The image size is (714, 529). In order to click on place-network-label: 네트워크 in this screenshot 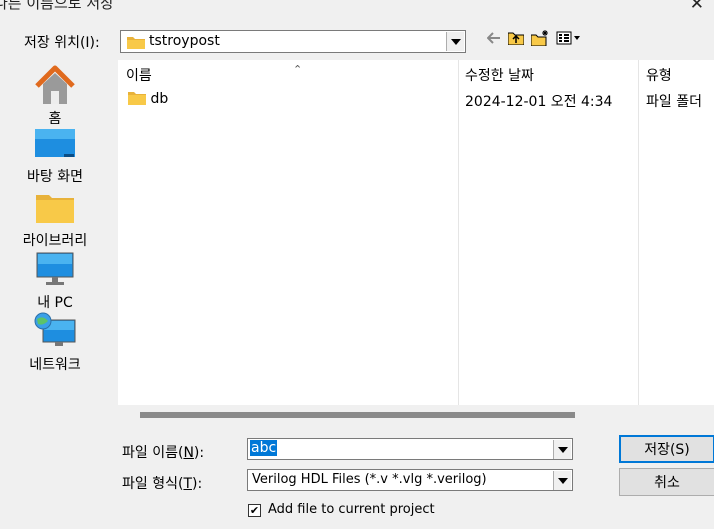, I will do `click(55, 365)`.